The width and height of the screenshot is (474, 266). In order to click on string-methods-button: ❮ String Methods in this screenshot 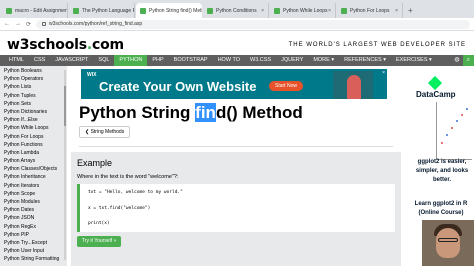, I will do `click(105, 132)`.